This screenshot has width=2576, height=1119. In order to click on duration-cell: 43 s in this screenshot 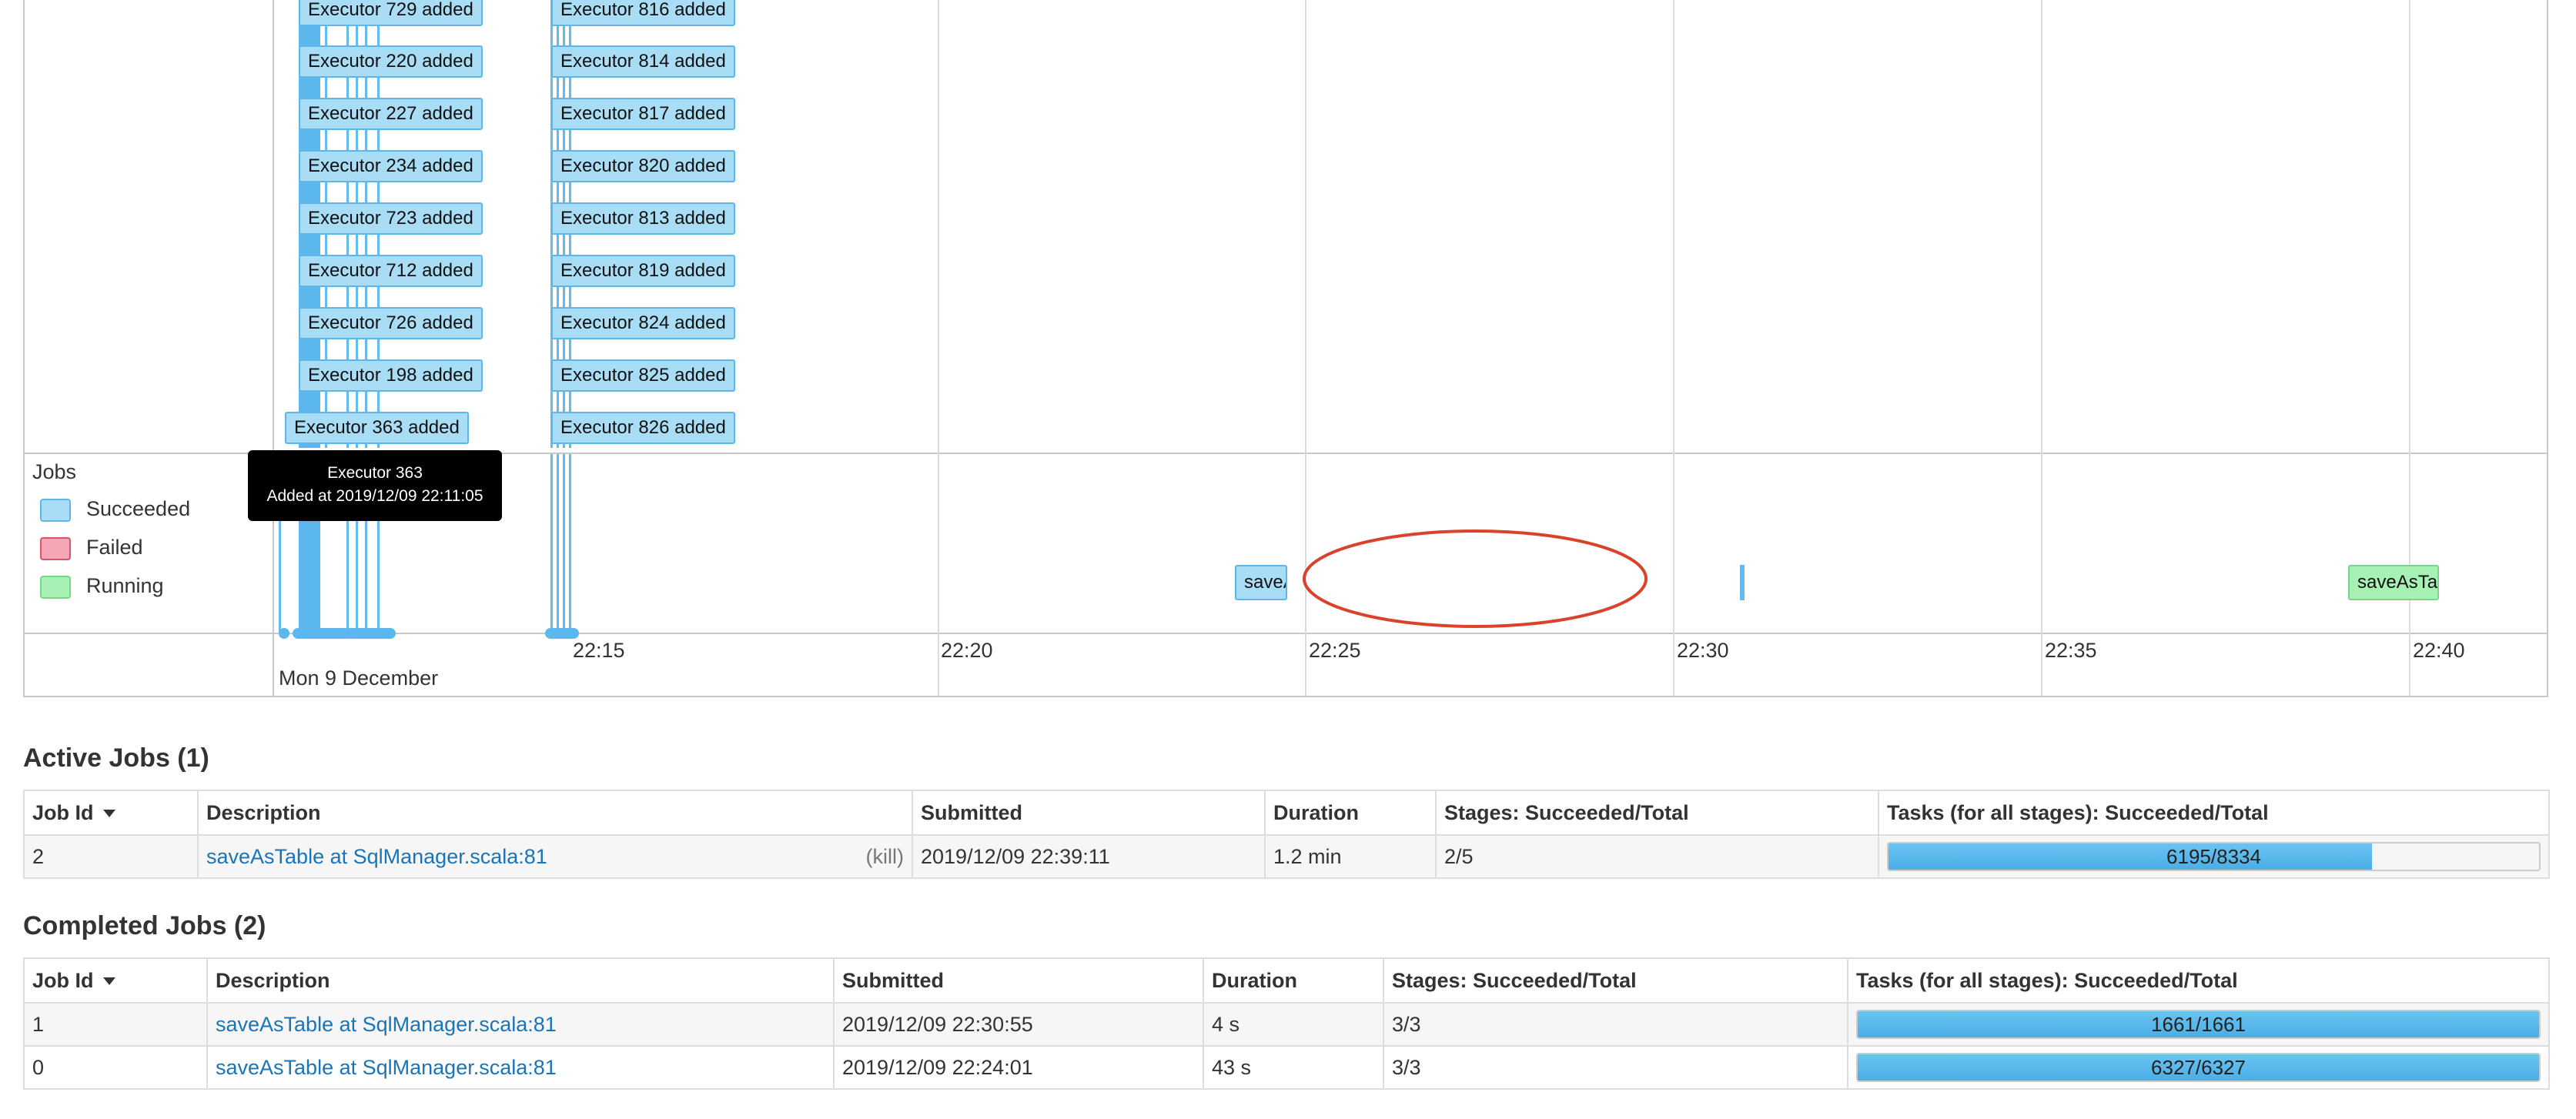, I will do `click(1293, 1067)`.